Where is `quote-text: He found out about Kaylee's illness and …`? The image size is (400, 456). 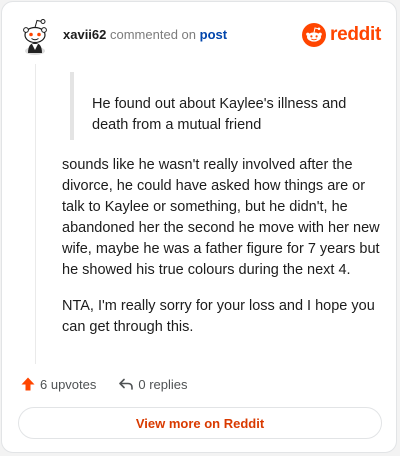 quote-text: He found out about Kaylee's illness and … is located at coordinates (219, 114).